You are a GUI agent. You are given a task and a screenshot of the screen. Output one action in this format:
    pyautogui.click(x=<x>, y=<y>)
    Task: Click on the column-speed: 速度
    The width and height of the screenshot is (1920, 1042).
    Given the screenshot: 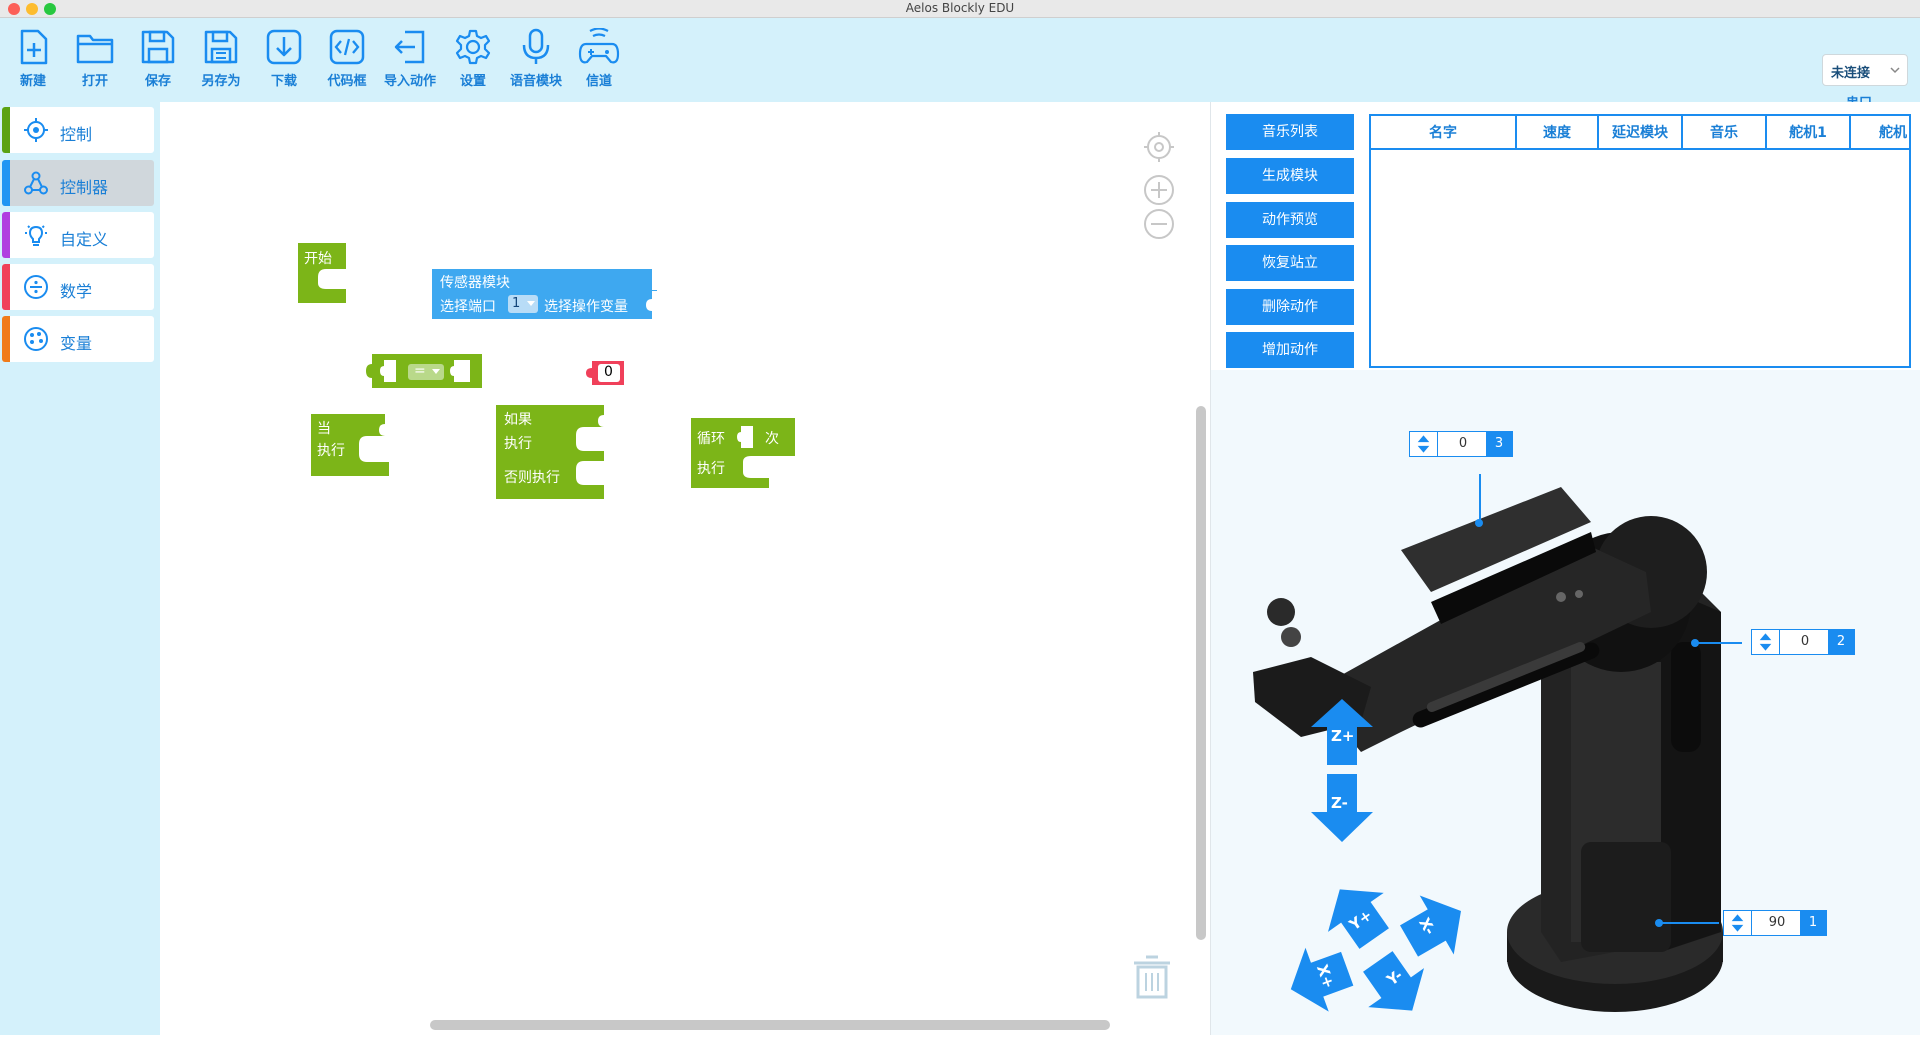 What is the action you would take?
    pyautogui.click(x=1558, y=133)
    